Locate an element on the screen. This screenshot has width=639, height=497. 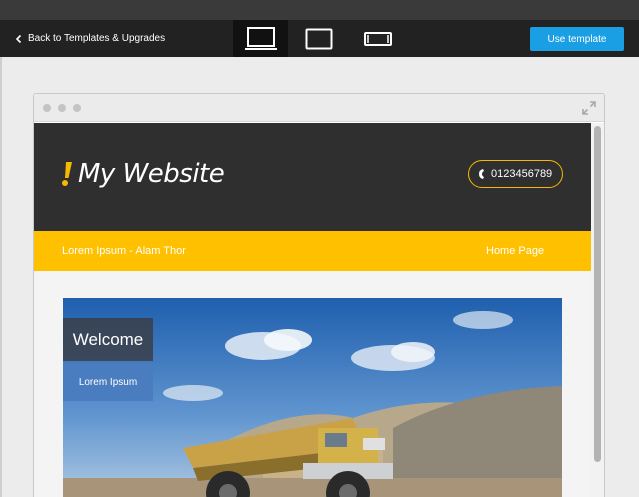
nav-brand-link: Lorem Ipsum - Alam Thor is located at coordinates (124, 251).